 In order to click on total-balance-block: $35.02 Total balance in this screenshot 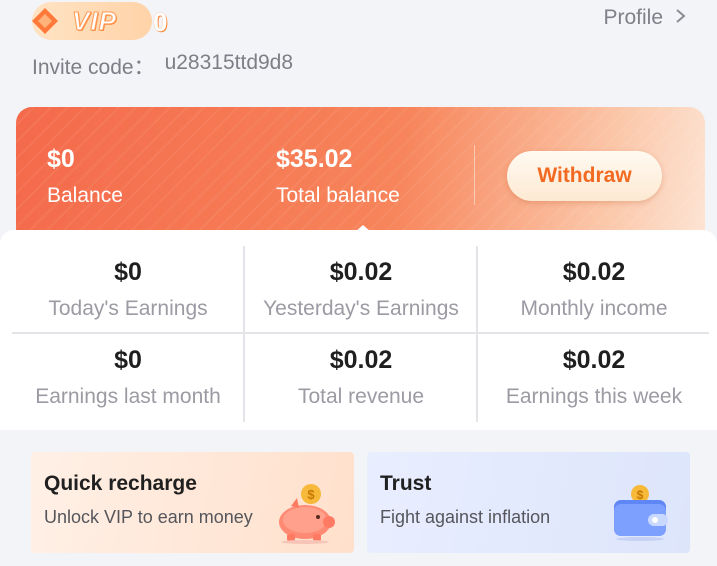, I will do `click(338, 176)`.